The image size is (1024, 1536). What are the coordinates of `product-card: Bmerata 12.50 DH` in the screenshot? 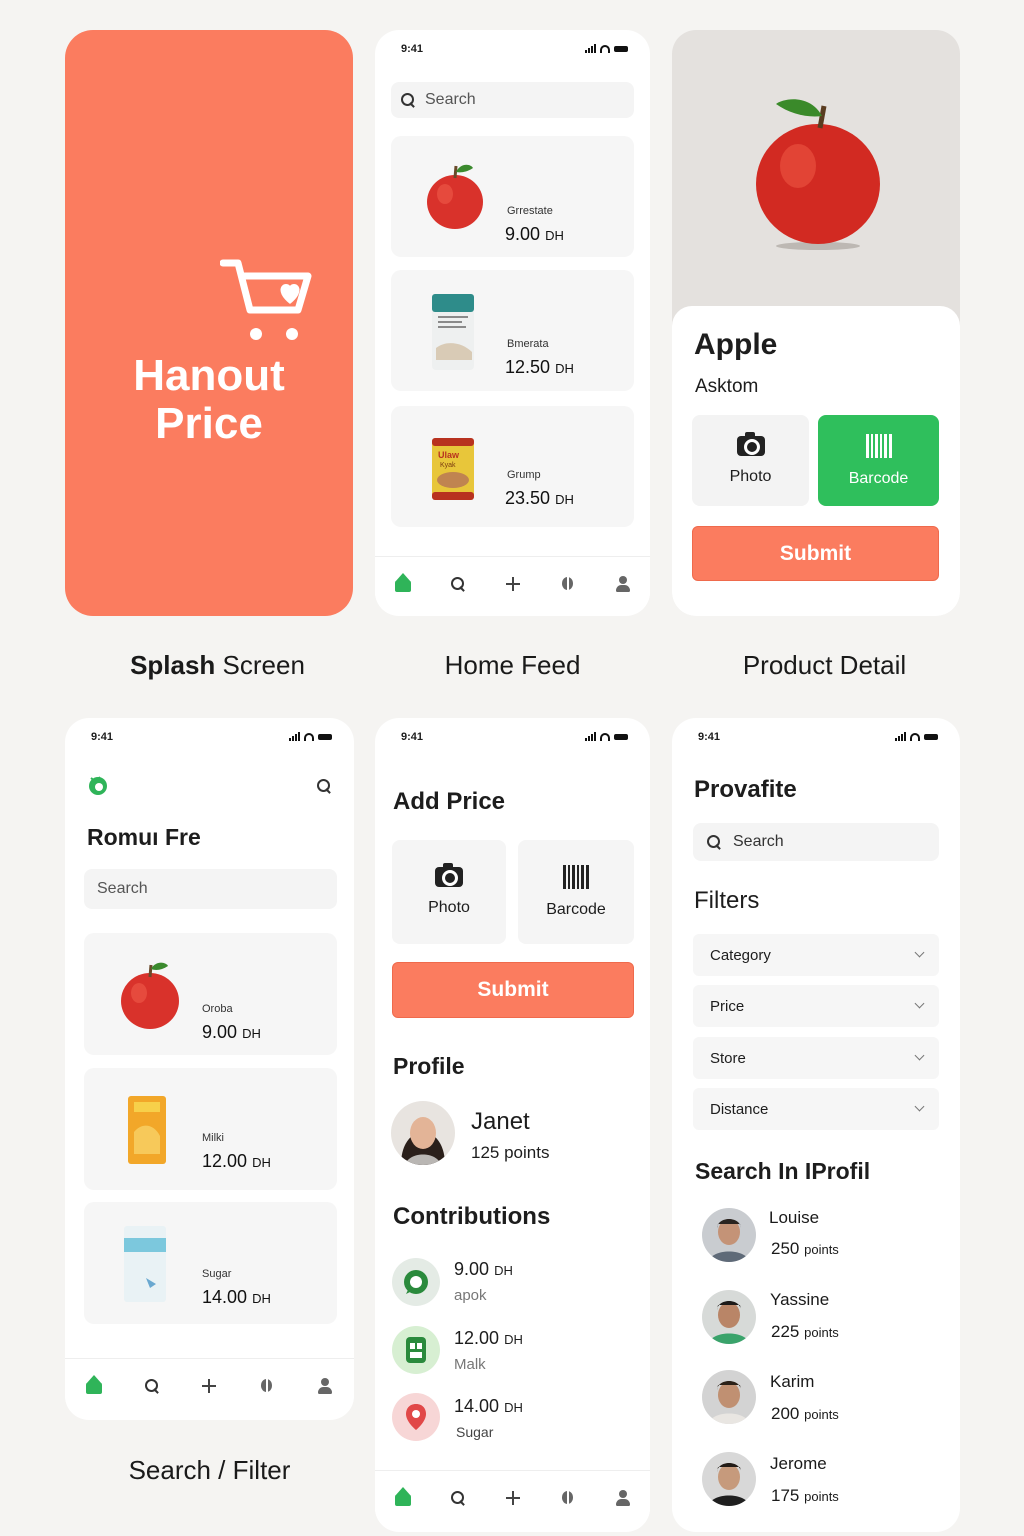 It's located at (512, 330).